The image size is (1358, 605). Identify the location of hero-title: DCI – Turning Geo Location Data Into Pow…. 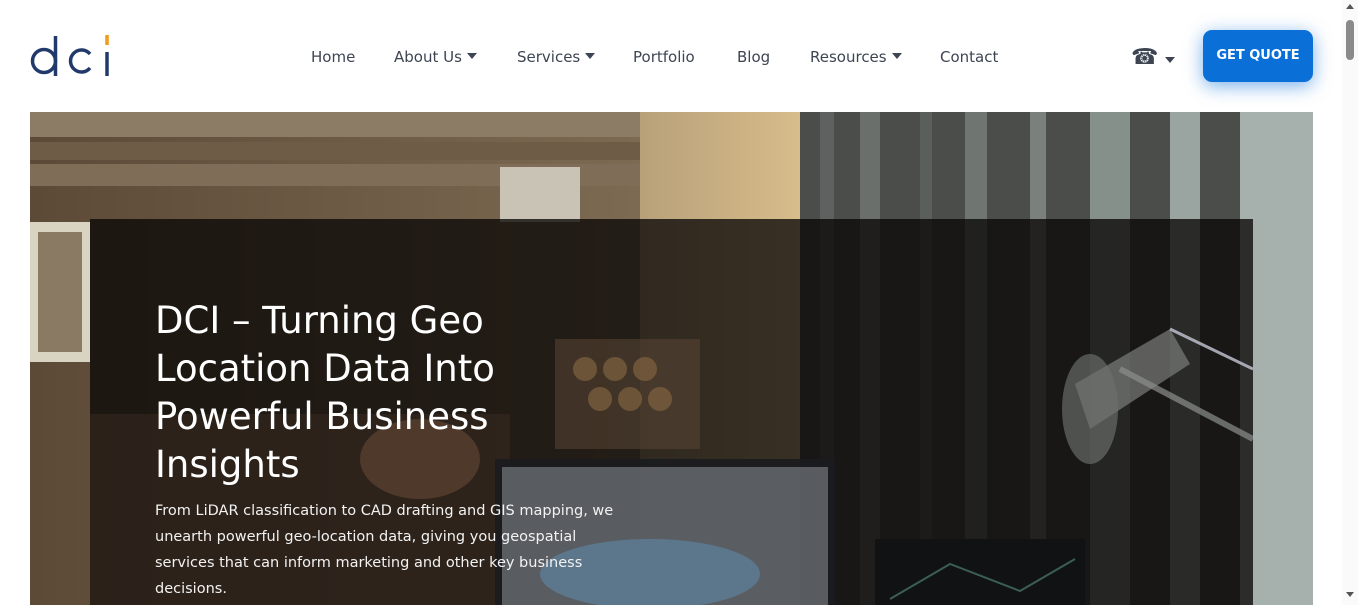
(325, 392).